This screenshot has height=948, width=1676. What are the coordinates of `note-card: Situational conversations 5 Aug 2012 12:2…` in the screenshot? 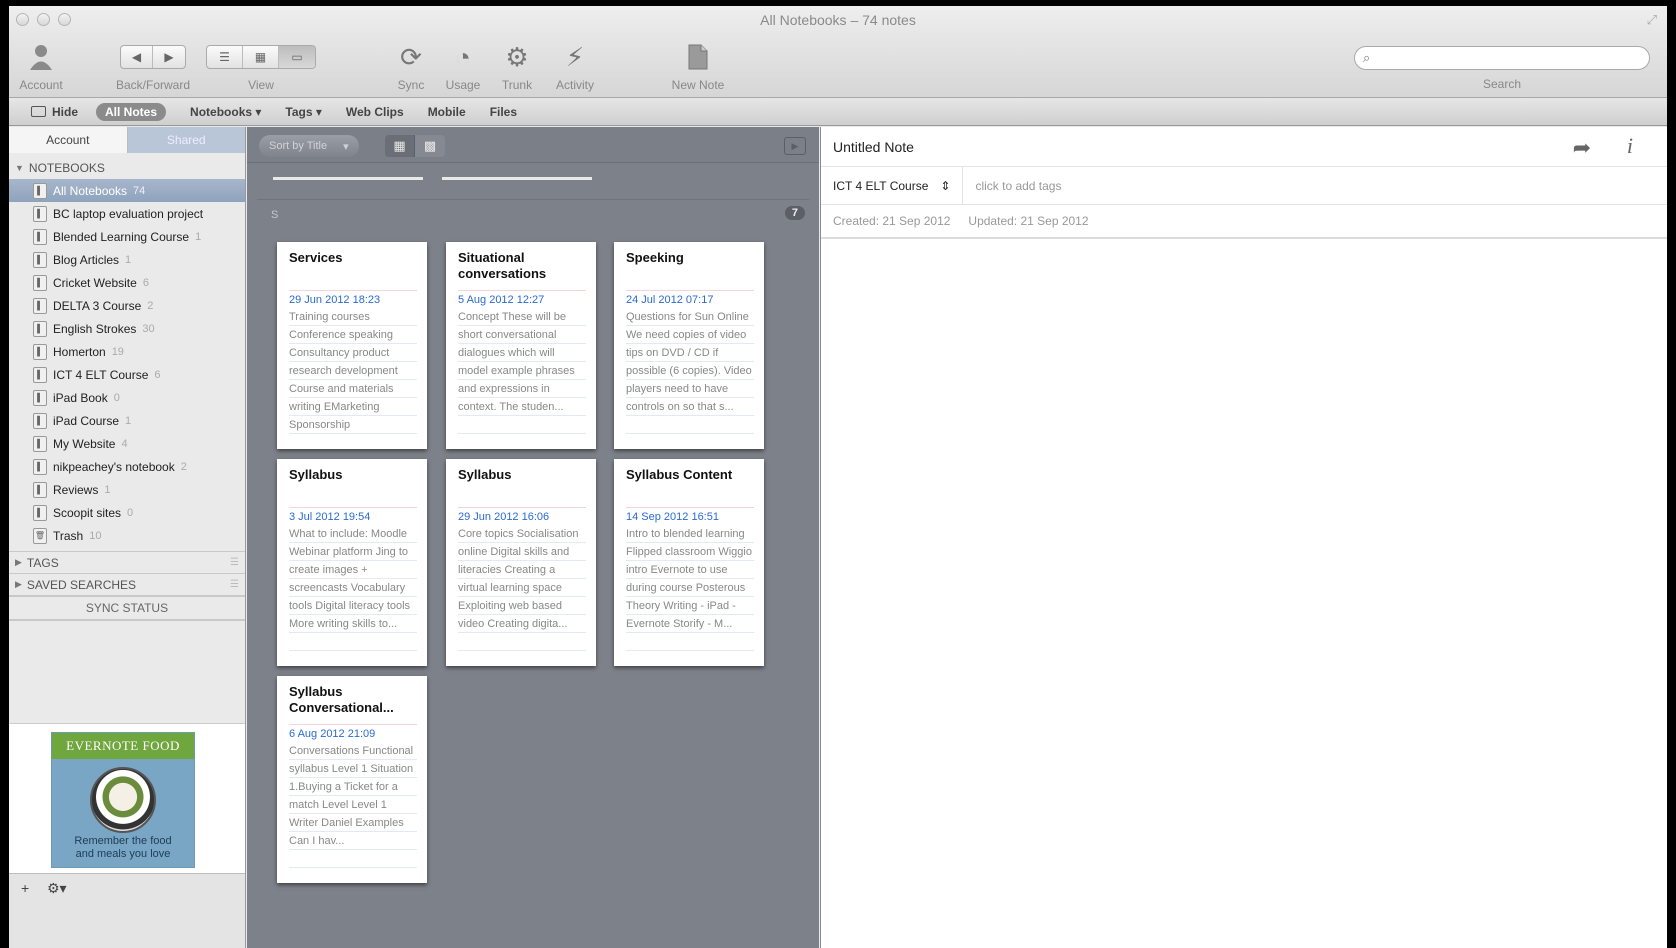 It's located at (521, 345).